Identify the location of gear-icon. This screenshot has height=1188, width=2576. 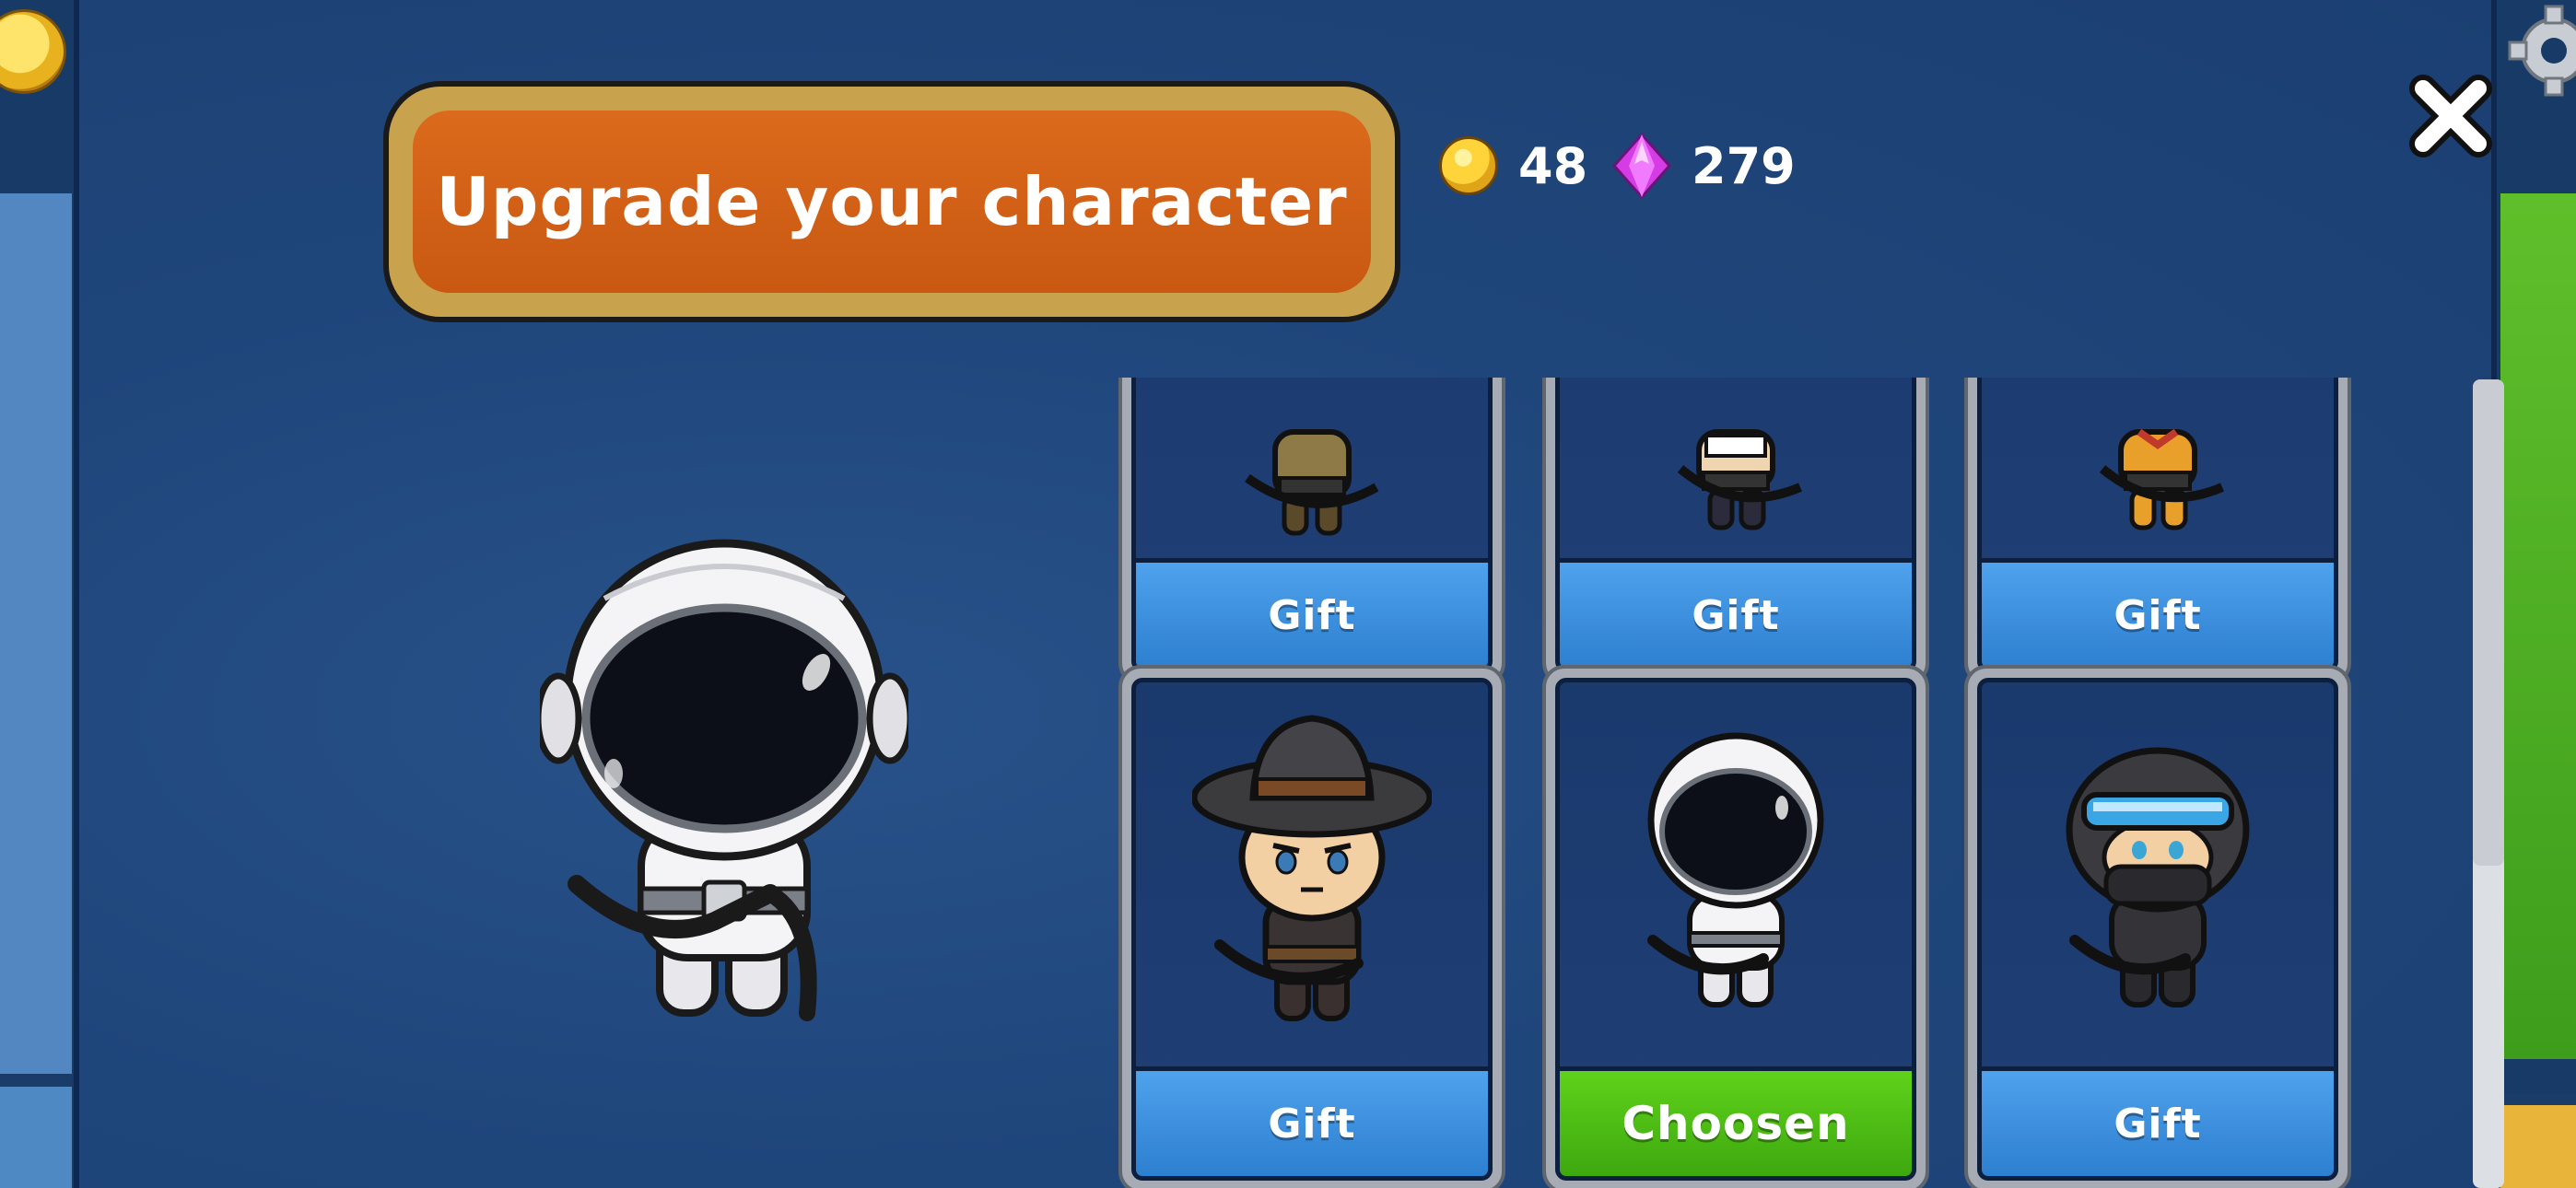
(2536, 50).